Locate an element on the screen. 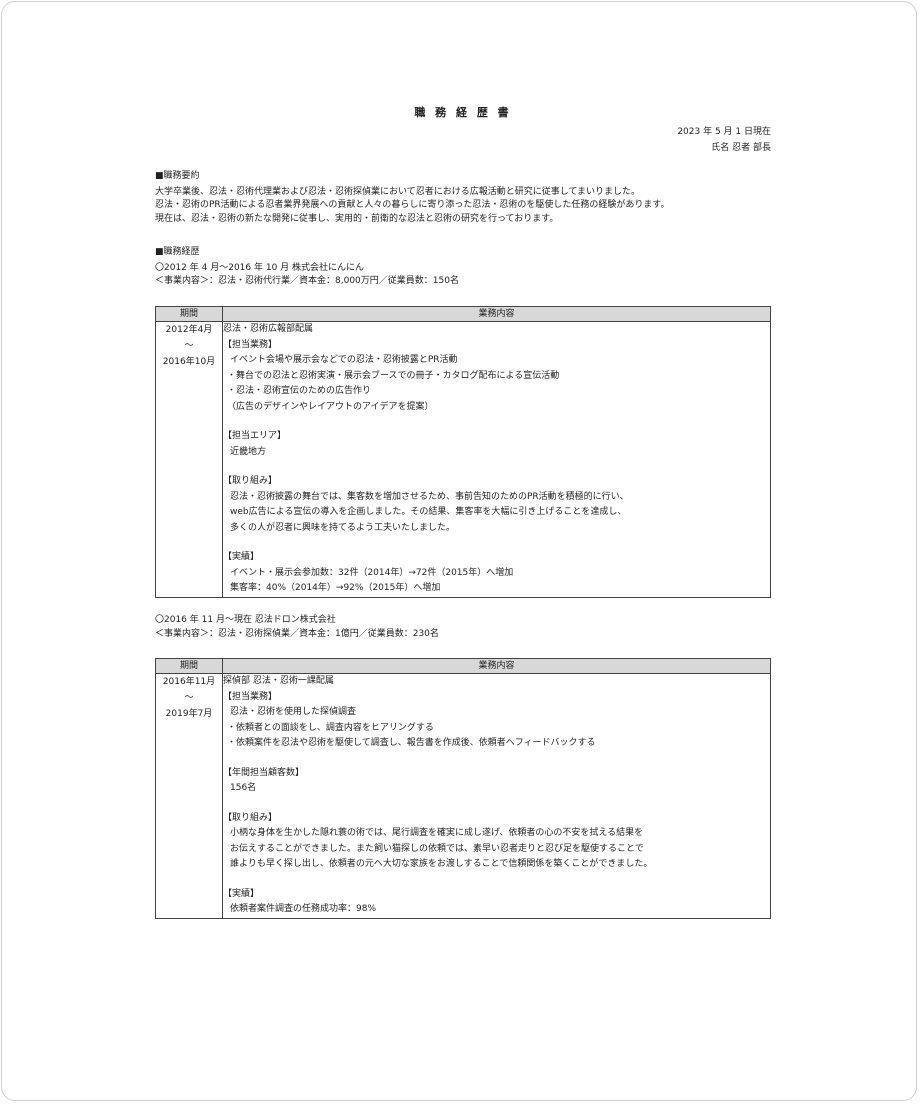 This screenshot has height=1104, width=920. company-title: 〇2016 年 11 月～現在 忍法ドロン株式会社 is located at coordinates (245, 620).